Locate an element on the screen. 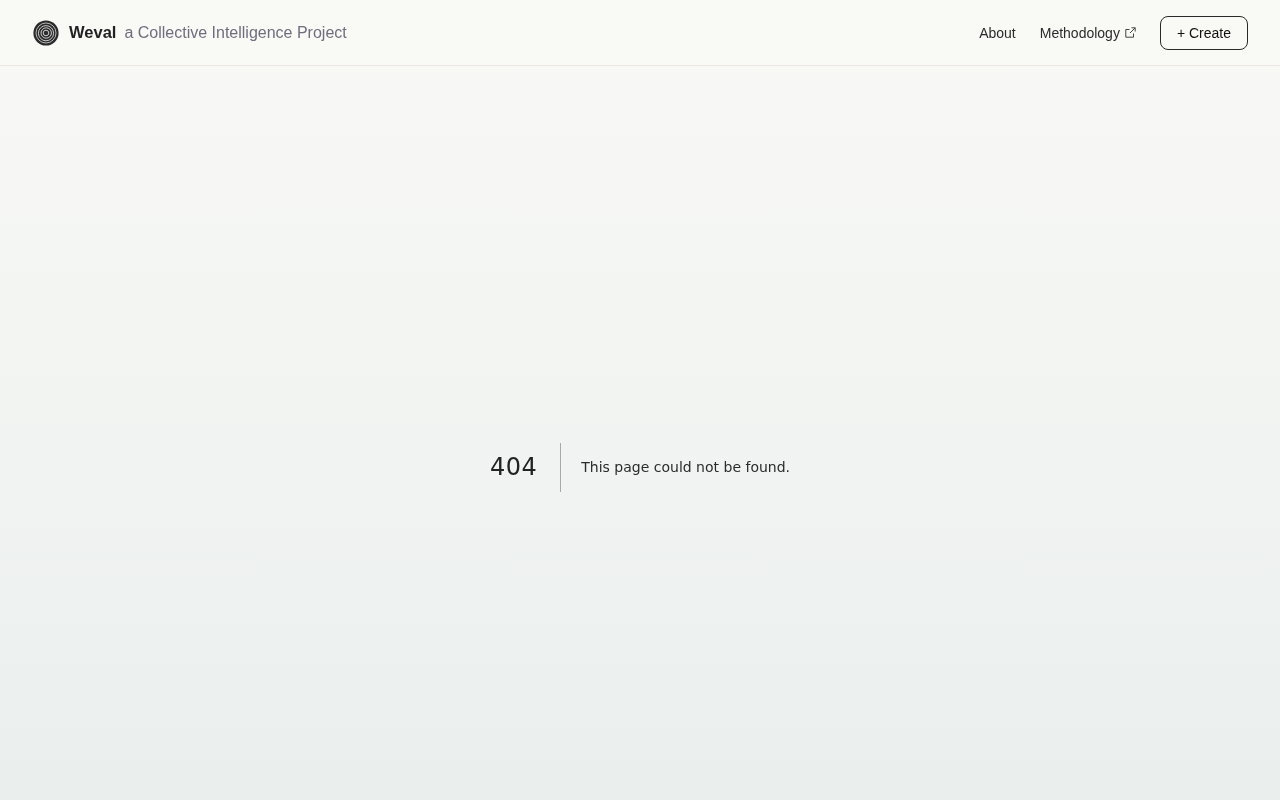 This screenshot has height=800, width=1280. error-message: This page could not be found. is located at coordinates (686, 467).